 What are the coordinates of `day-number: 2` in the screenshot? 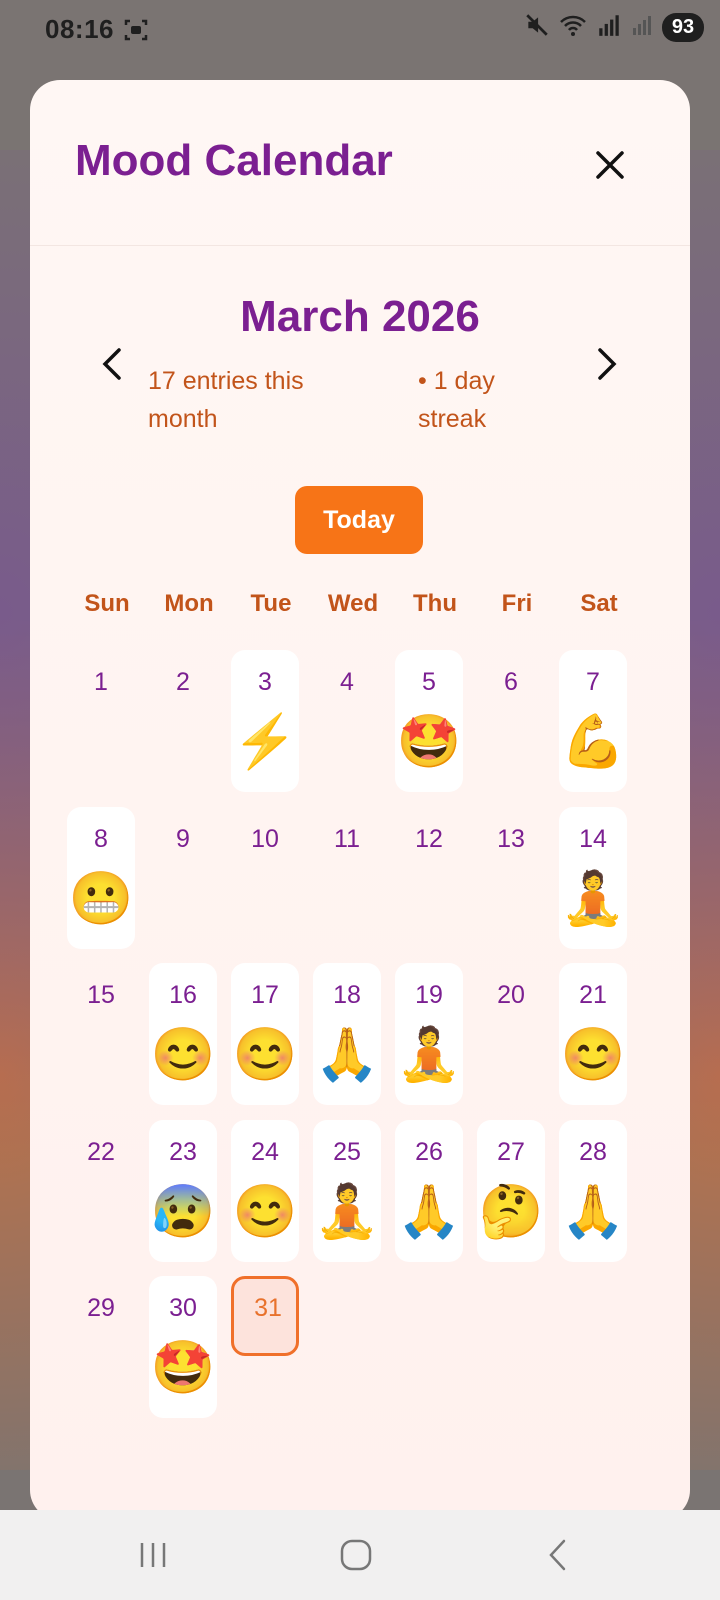 It's located at (183, 682).